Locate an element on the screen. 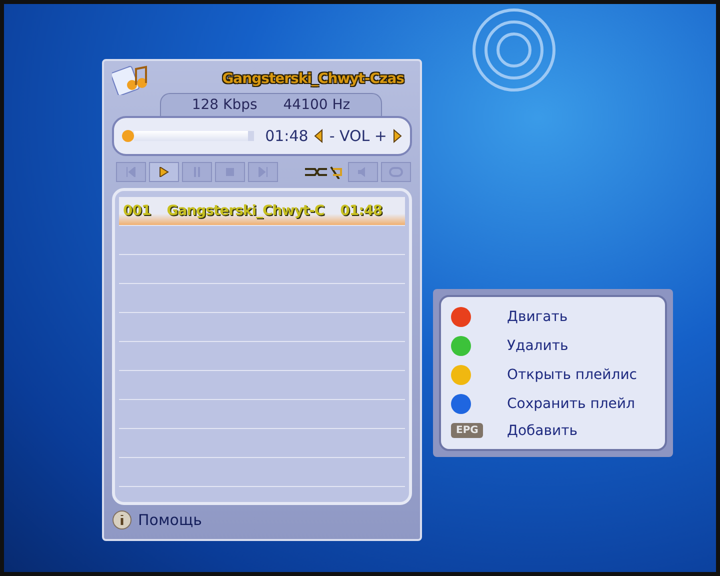  track-name: Gangsterski_Chwyt-C is located at coordinates (245, 211).